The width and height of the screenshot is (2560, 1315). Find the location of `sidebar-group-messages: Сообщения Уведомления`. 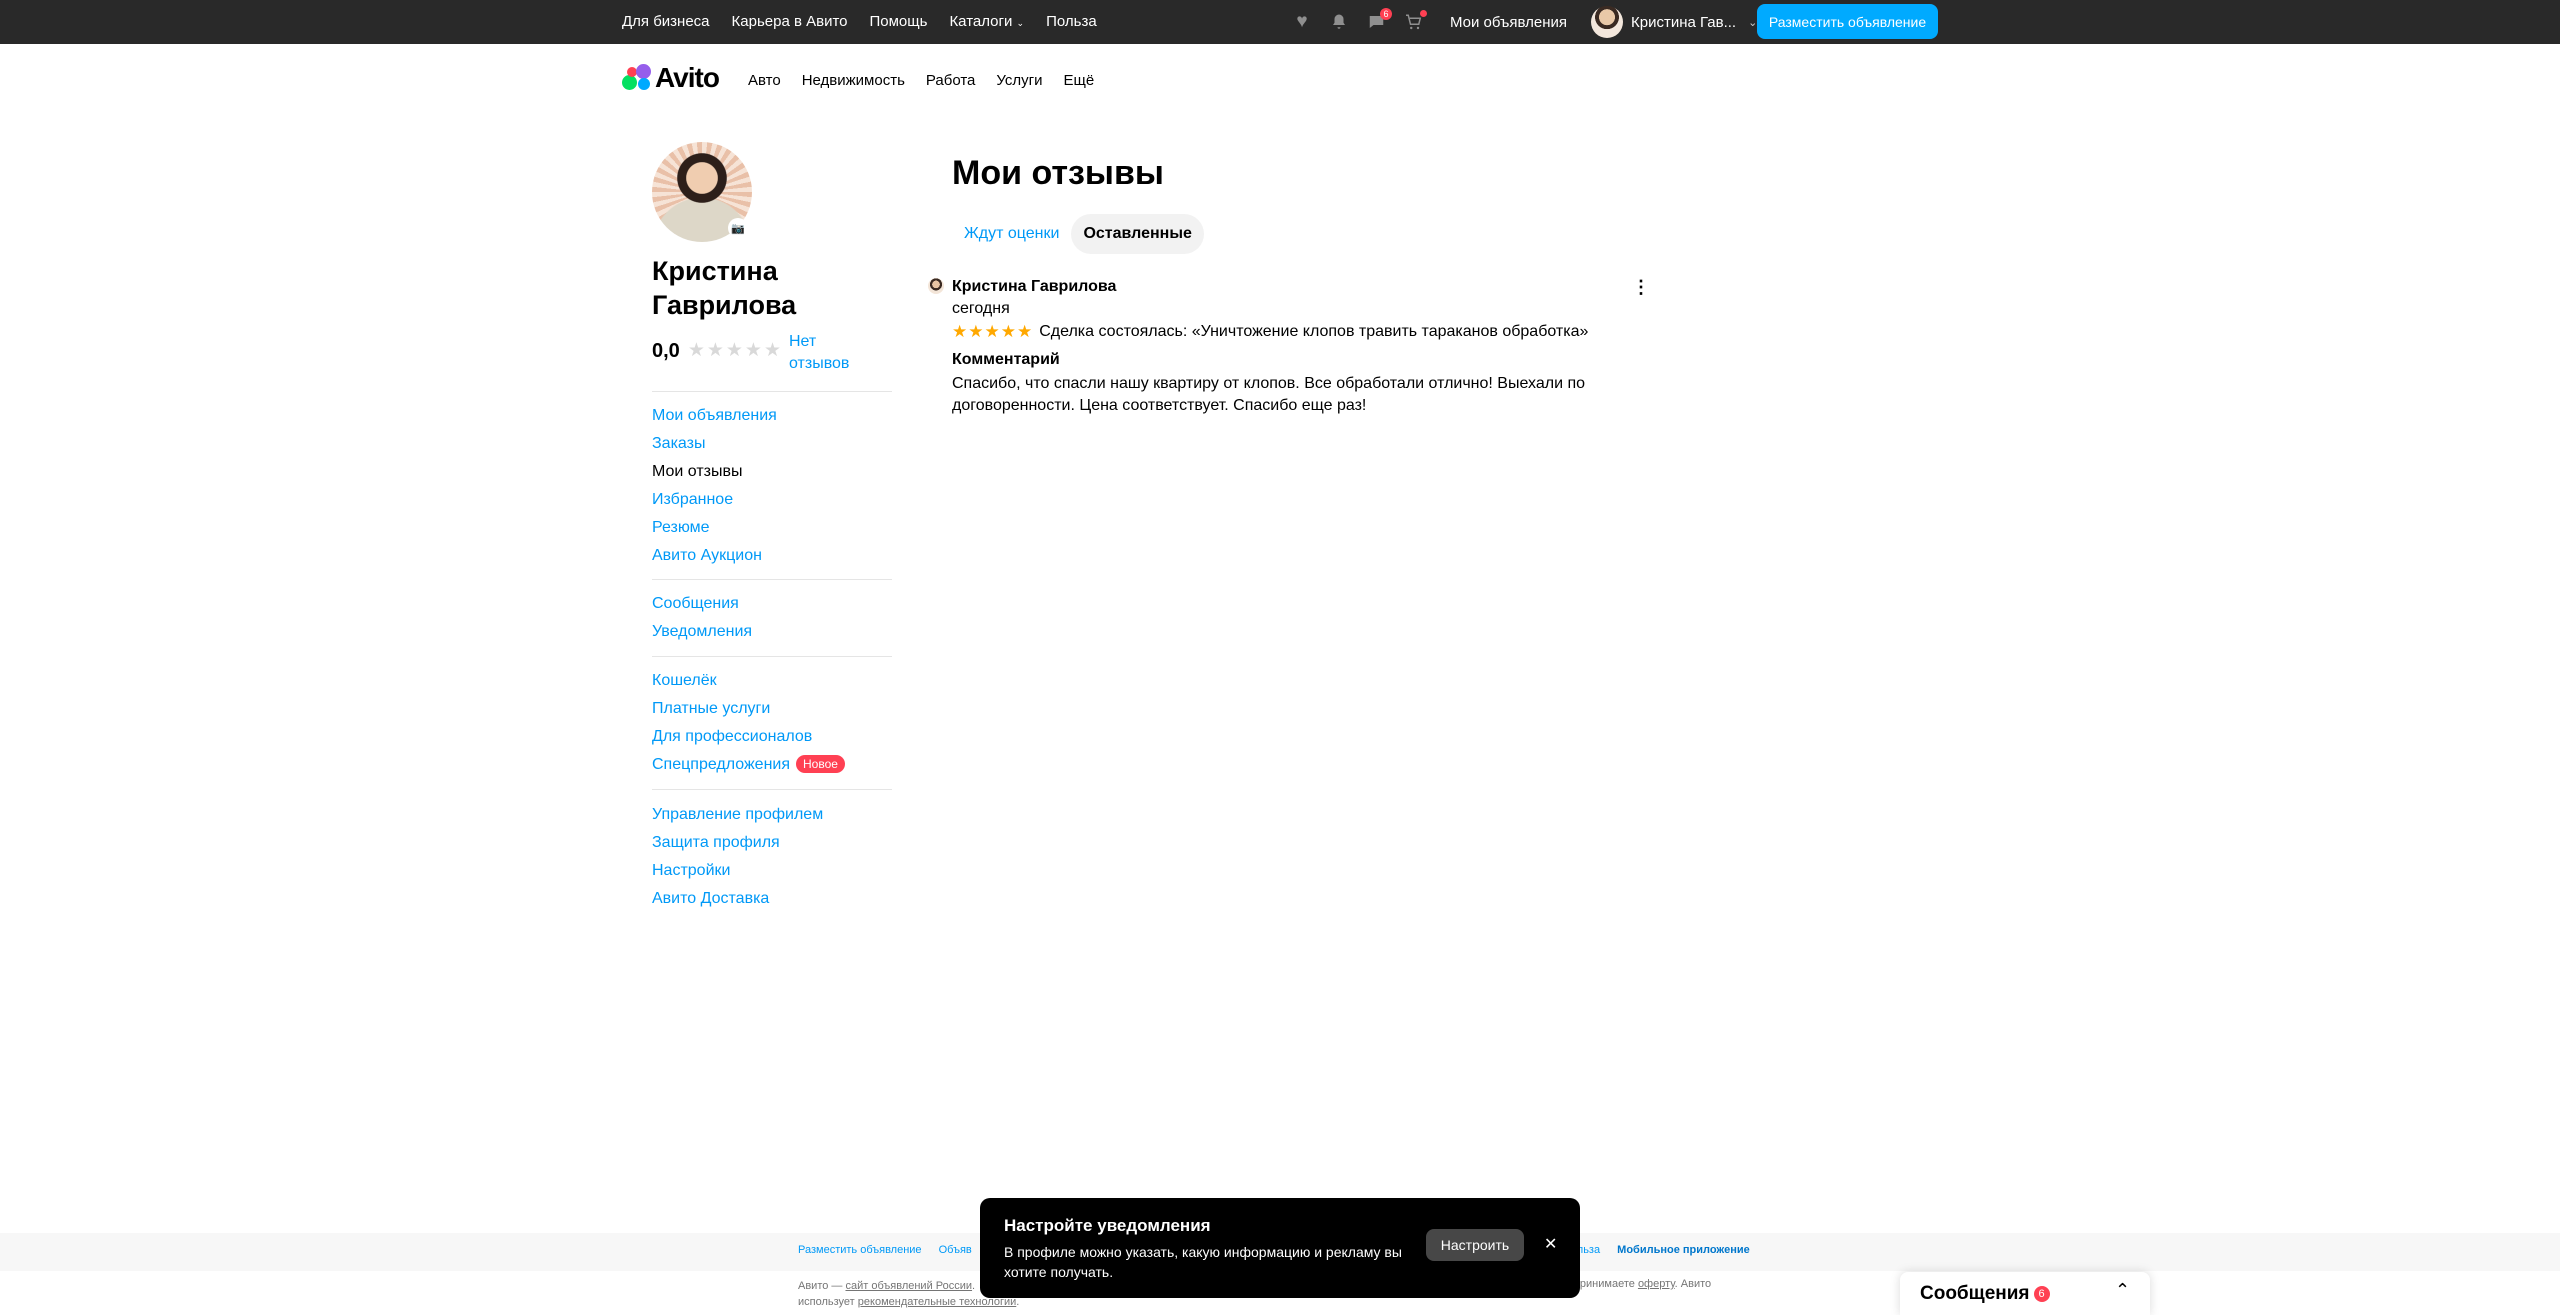

sidebar-group-messages: Сообщения Уведомления is located at coordinates (702, 618).